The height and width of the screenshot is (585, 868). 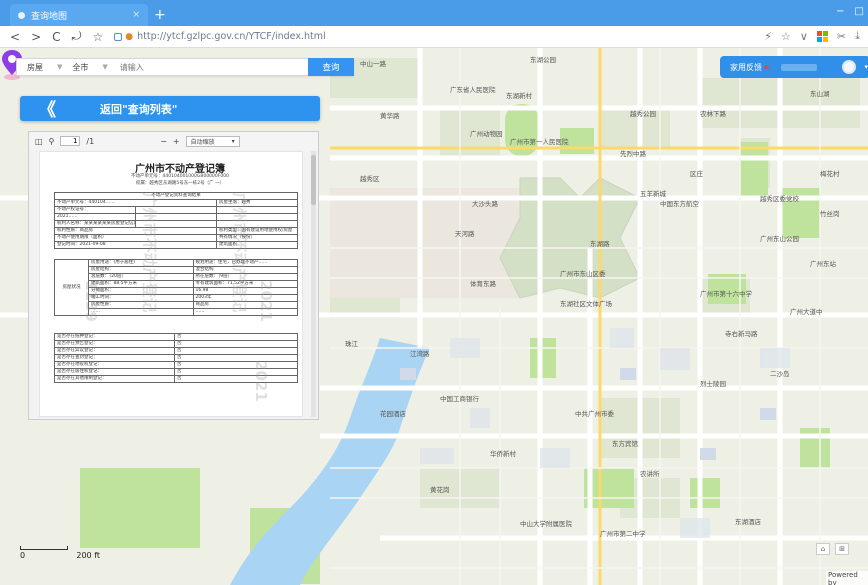 What do you see at coordinates (767, 67) in the screenshot?
I see `notification-dot-icon` at bounding box center [767, 67].